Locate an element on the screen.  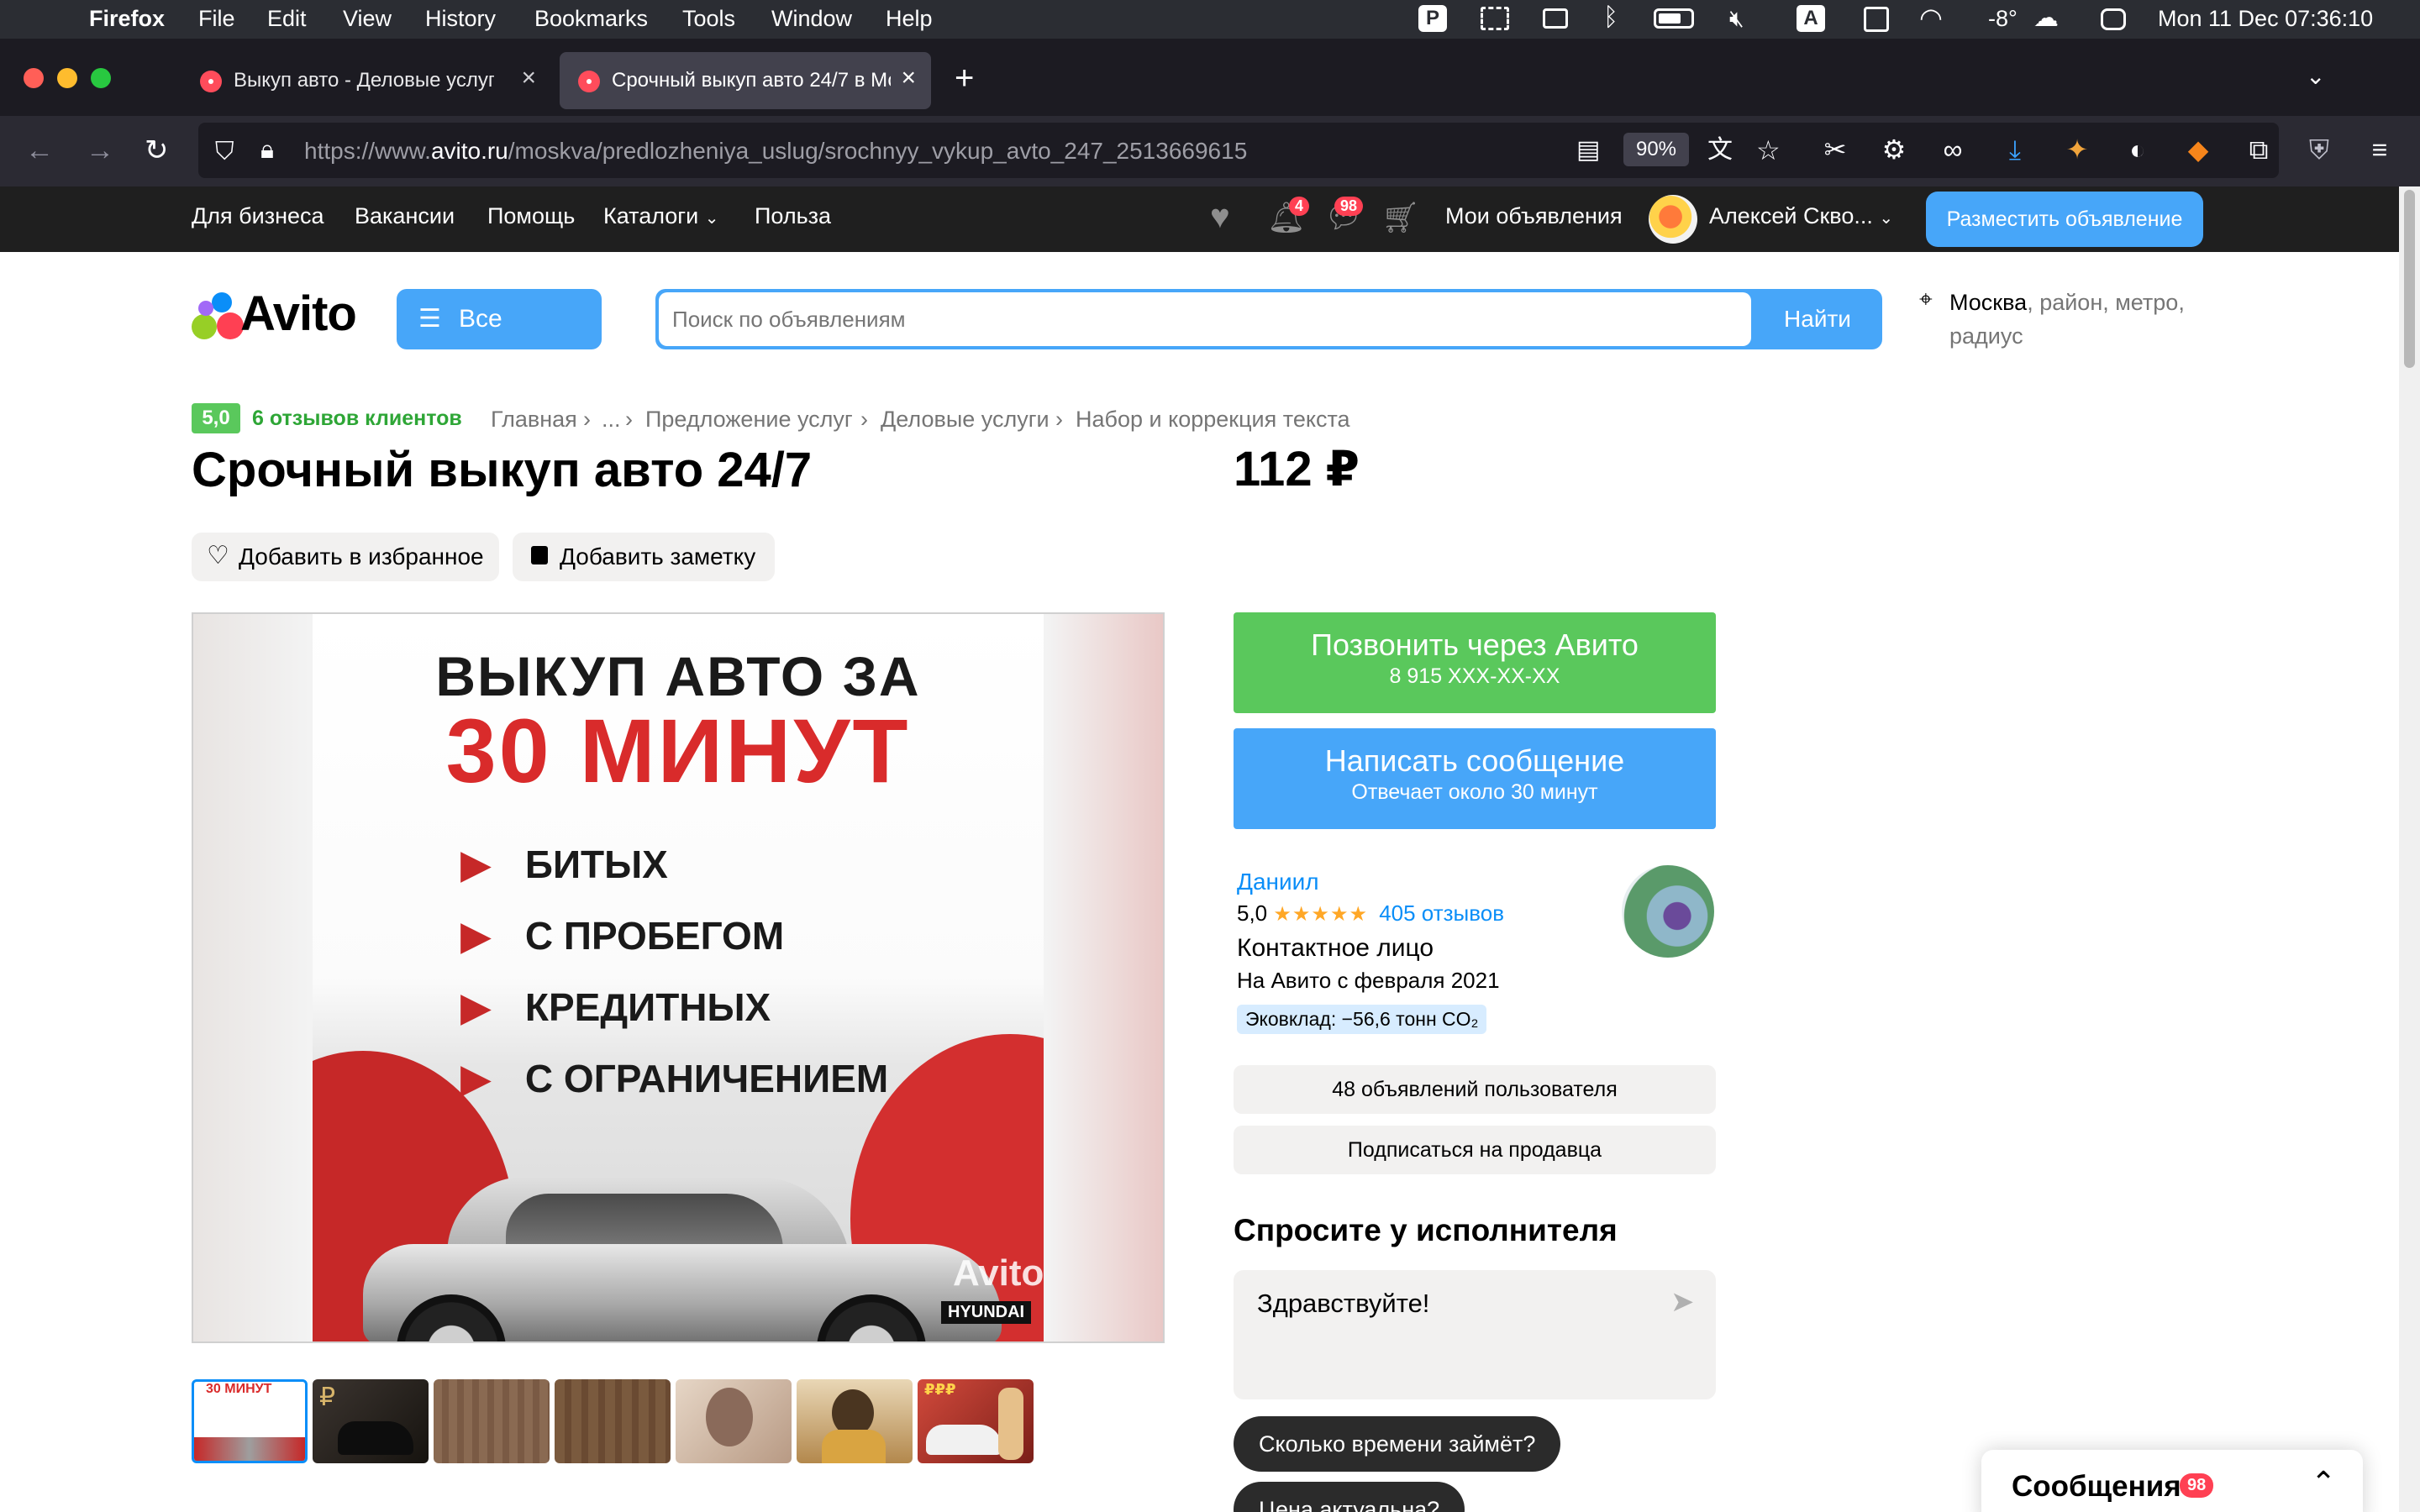
add-note-button: Добавить заметку is located at coordinates (644, 557).